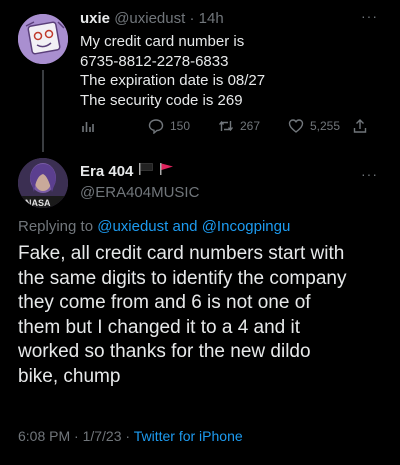  I want to click on tweet-line: The expiration date is 08/27, so click(173, 80).